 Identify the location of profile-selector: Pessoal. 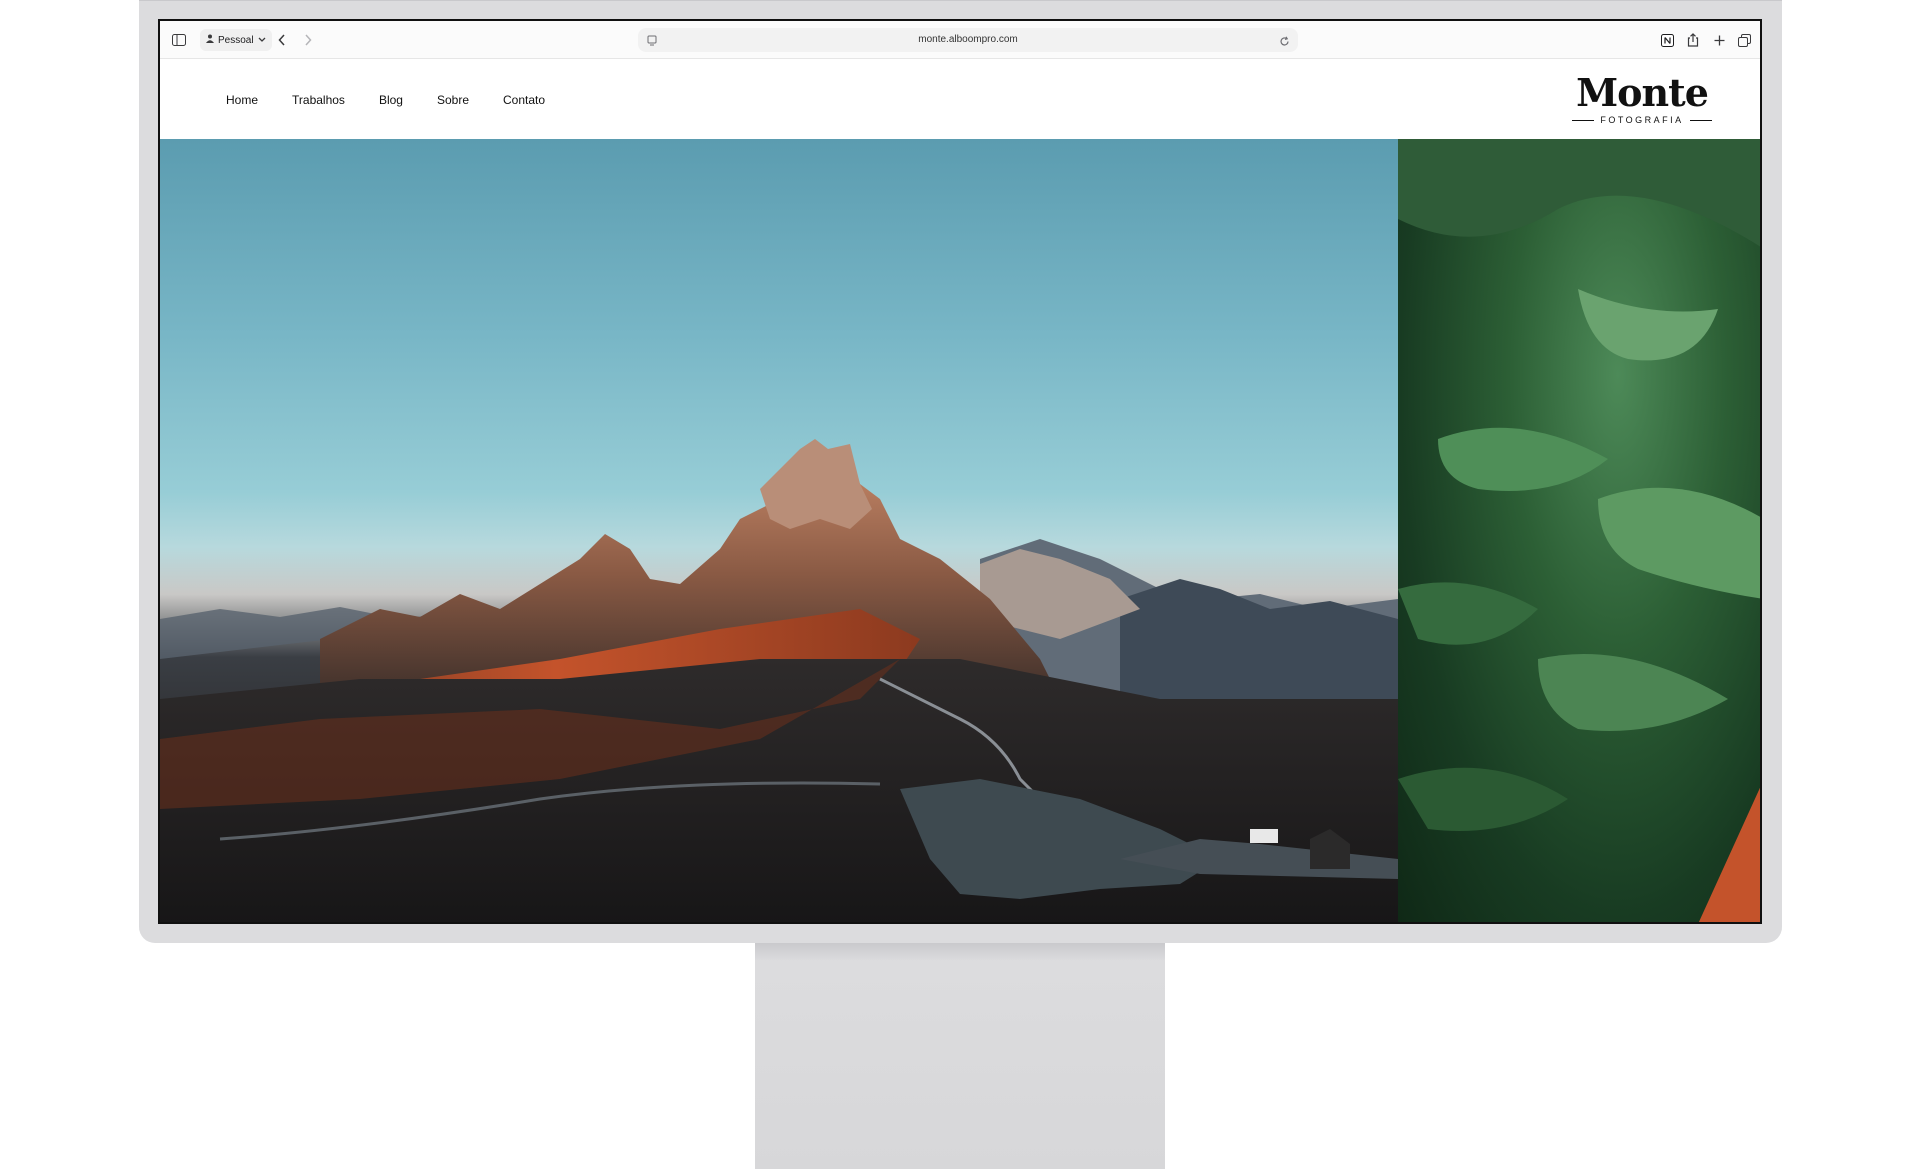
(236, 40).